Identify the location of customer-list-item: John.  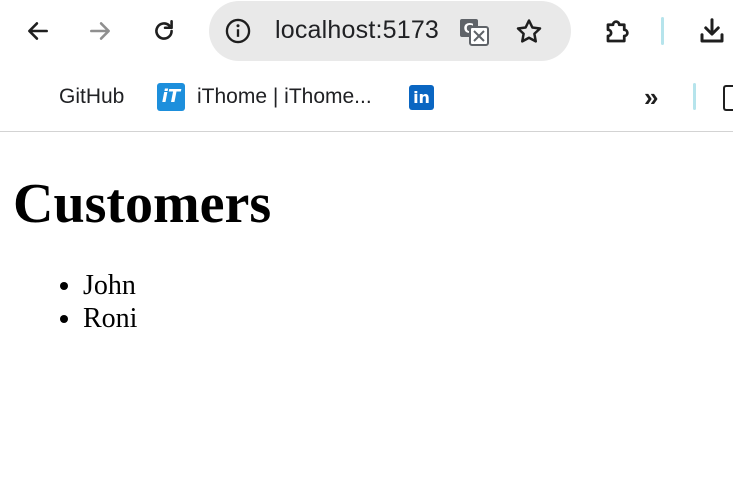
(110, 285).